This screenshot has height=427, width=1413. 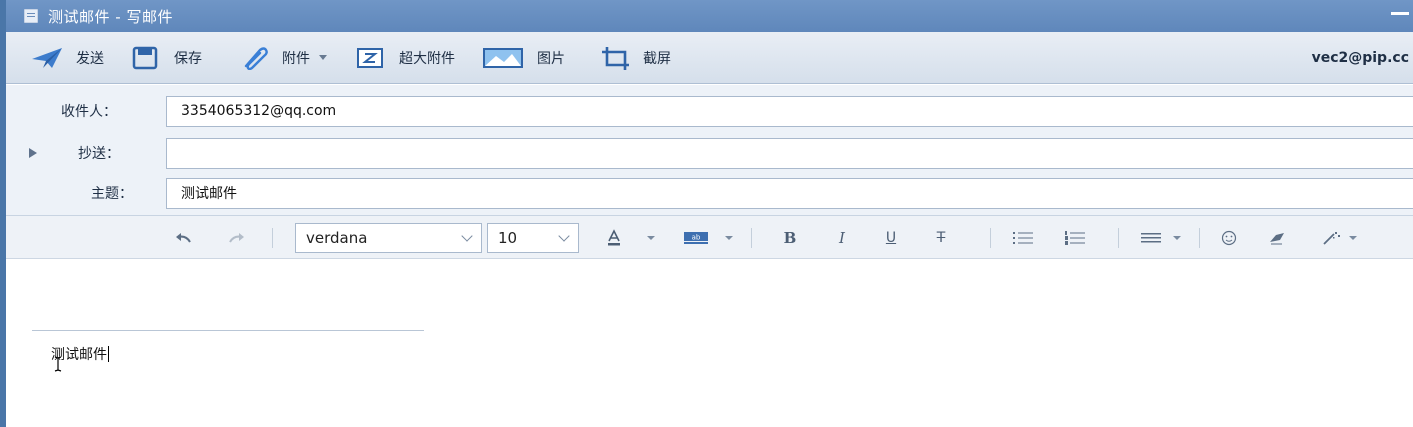 I want to click on strikethrough-button: T, so click(x=941, y=237).